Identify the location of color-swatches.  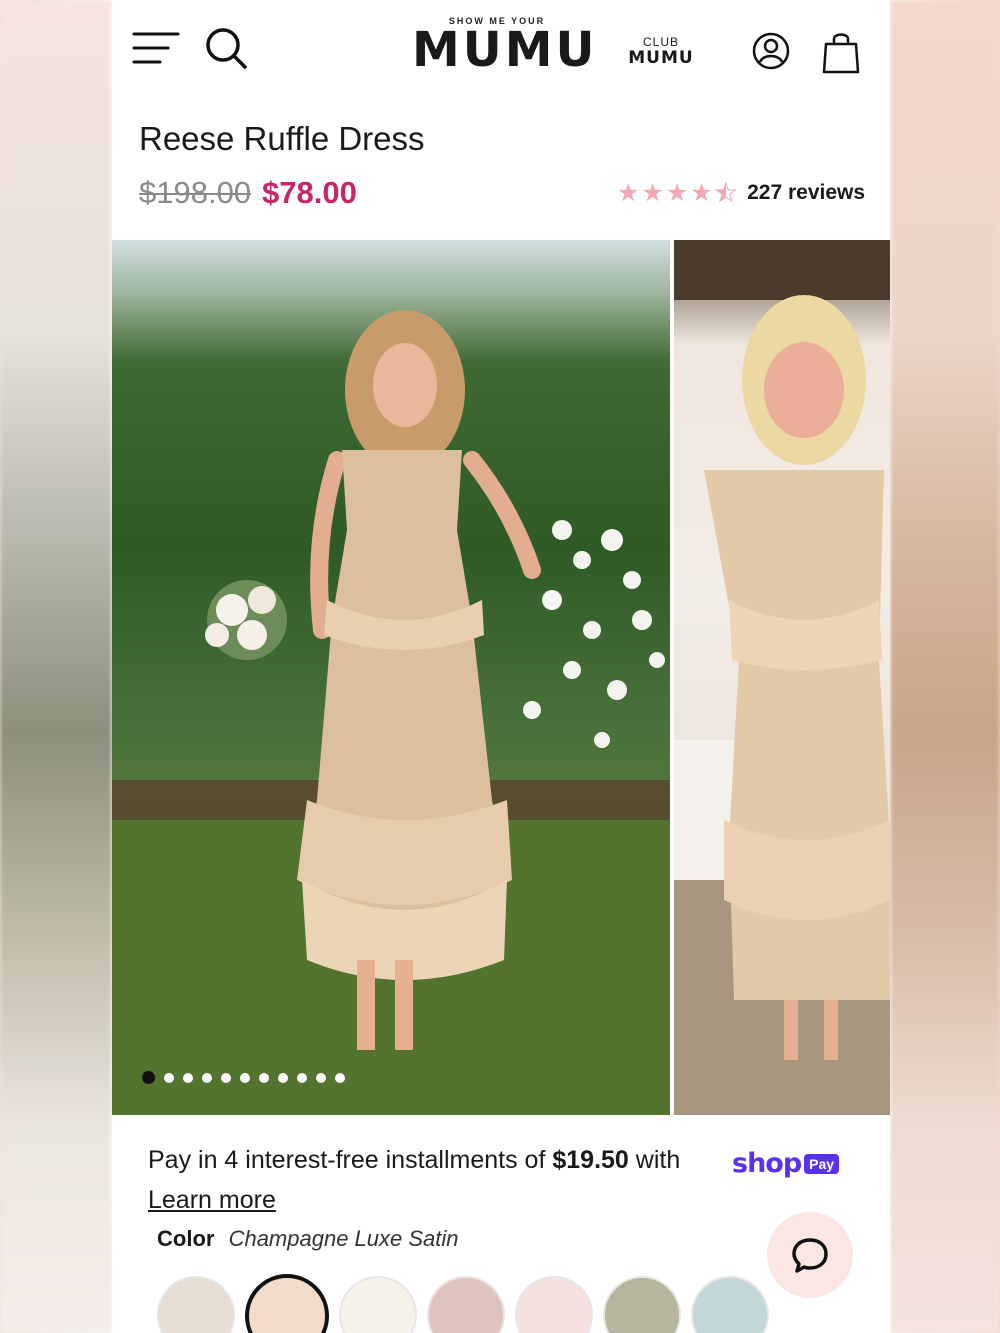
(463, 1303).